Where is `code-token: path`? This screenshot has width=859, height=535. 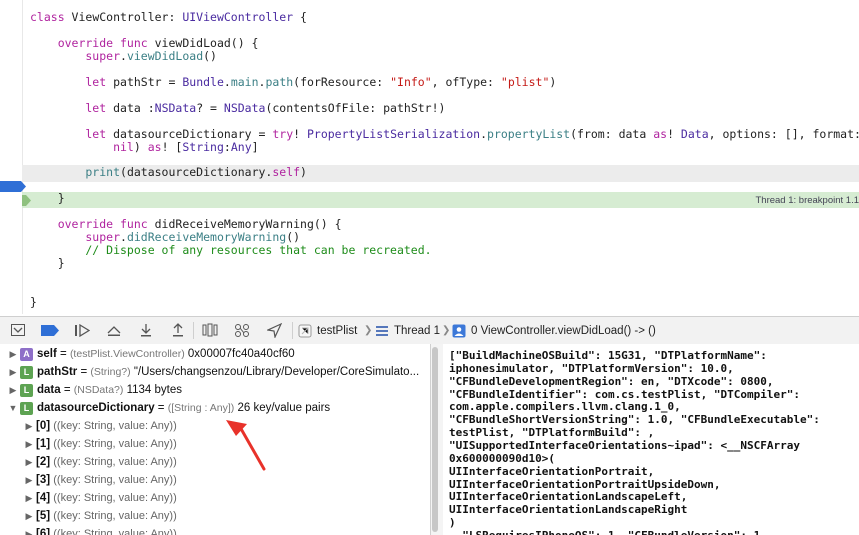 code-token: path is located at coordinates (279, 81).